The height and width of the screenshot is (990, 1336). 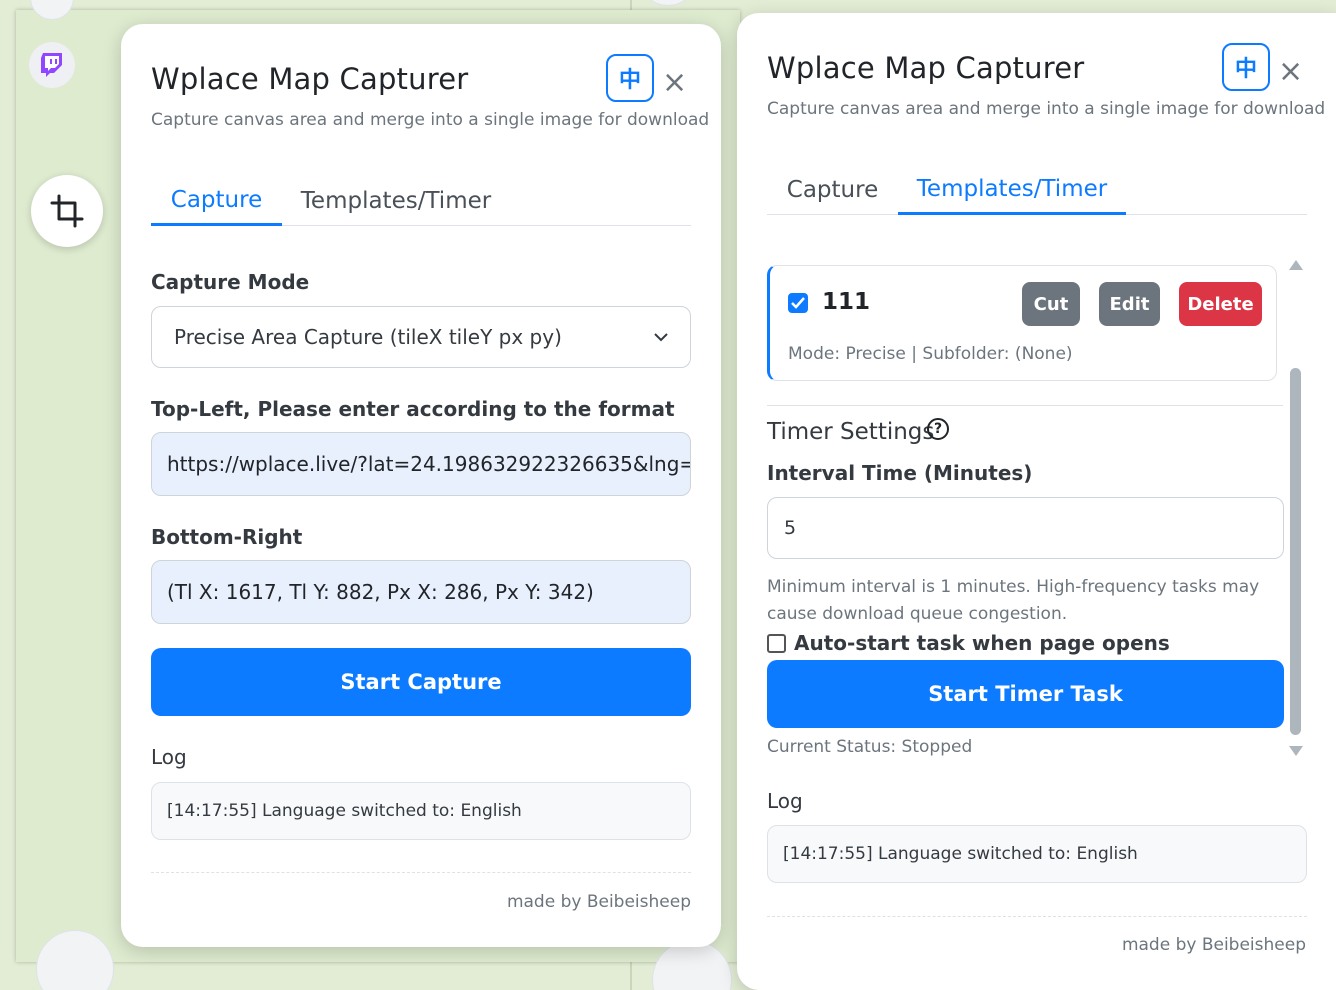 I want to click on capture-mode-select: Precise Area Capture (tileX tileY px py), so click(x=421, y=337).